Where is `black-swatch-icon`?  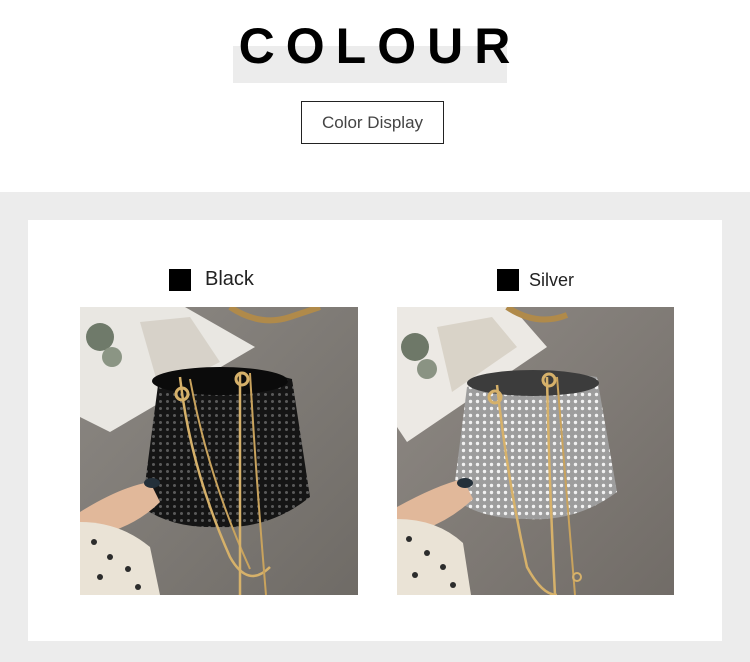
black-swatch-icon is located at coordinates (180, 279).